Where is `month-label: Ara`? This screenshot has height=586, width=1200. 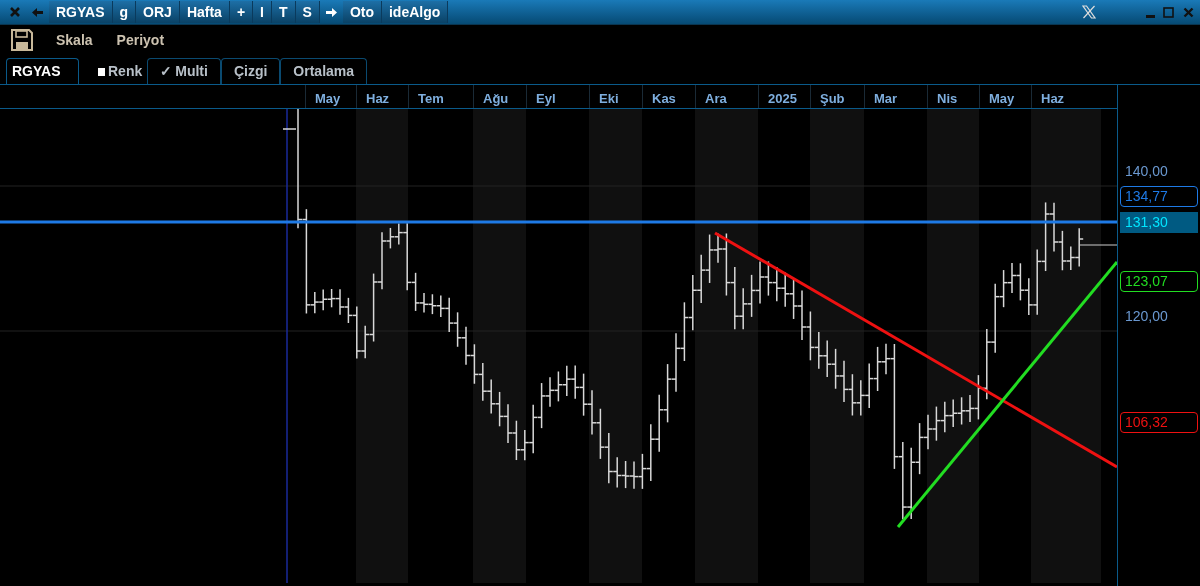
month-label: Ara is located at coordinates (726, 96).